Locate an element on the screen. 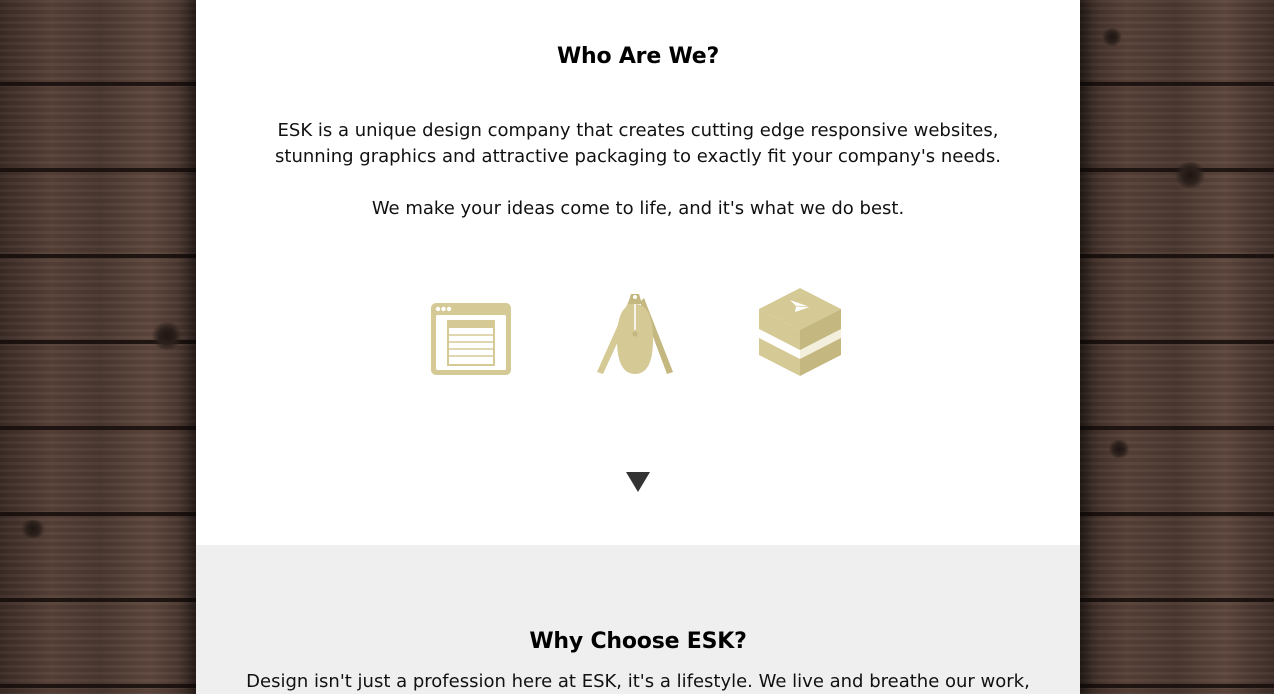 This screenshot has height=694, width=1274. scroll-down-arrow-icon is located at coordinates (638, 482).